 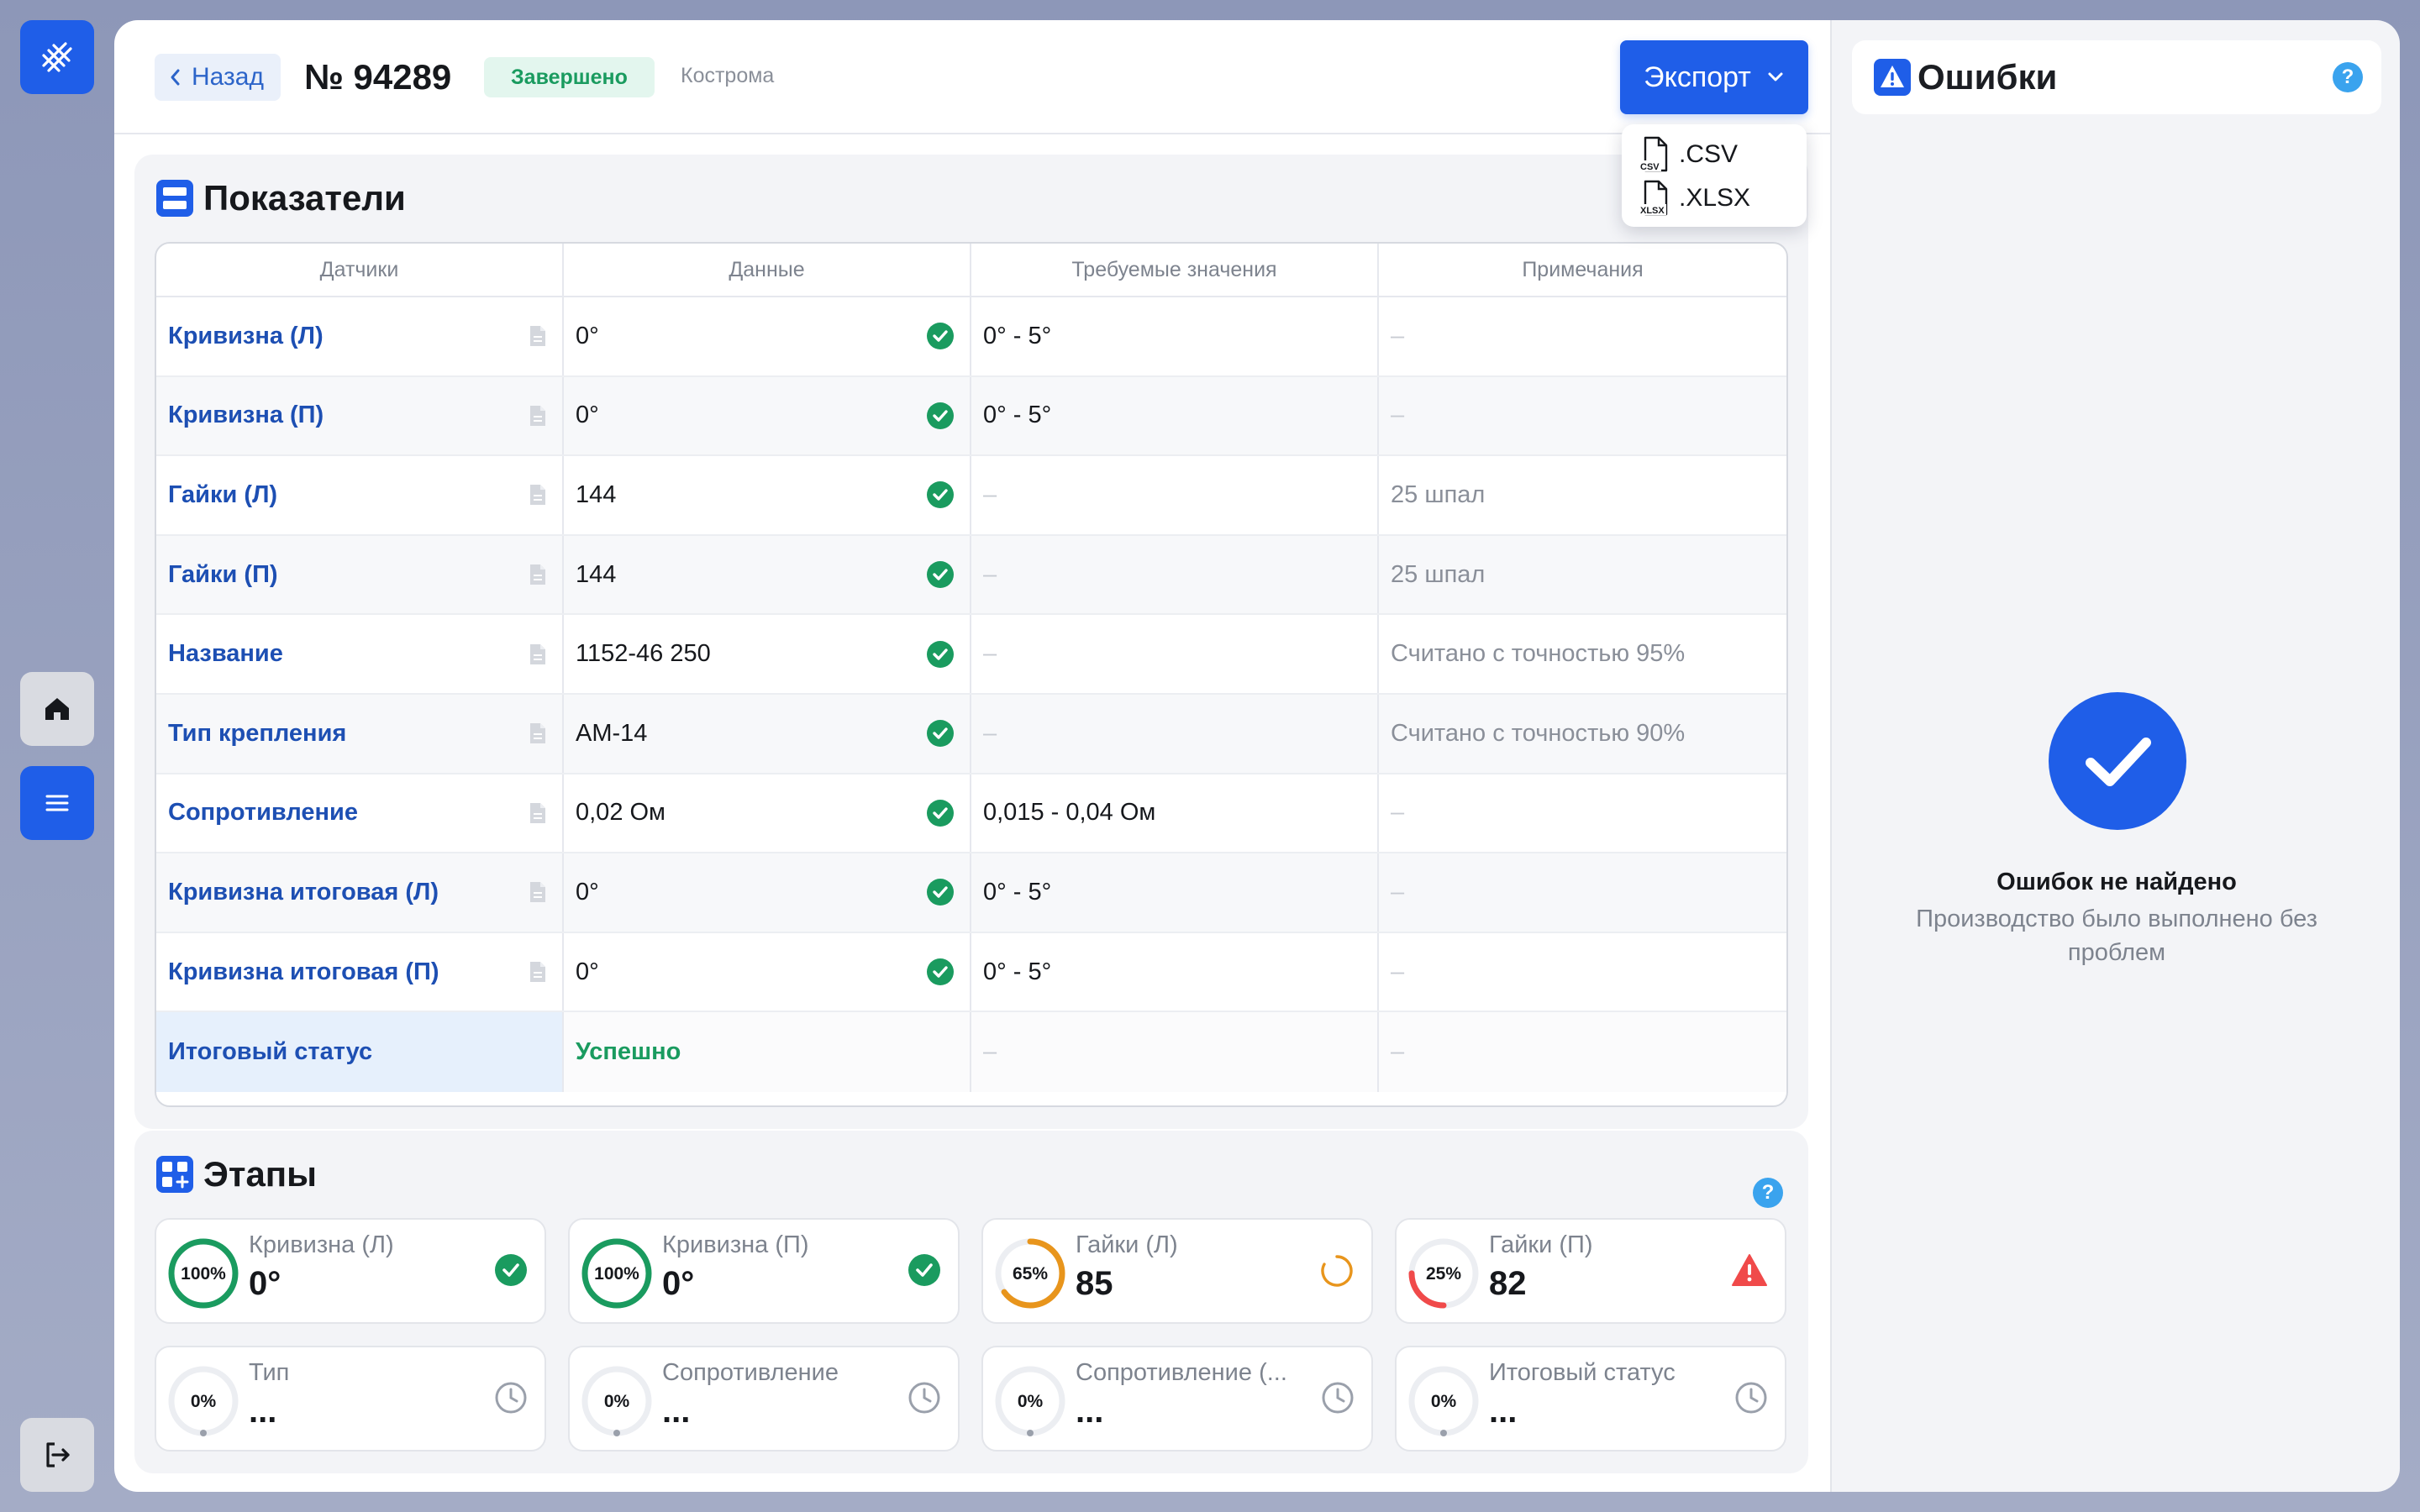 I want to click on home-icon, so click(x=57, y=709).